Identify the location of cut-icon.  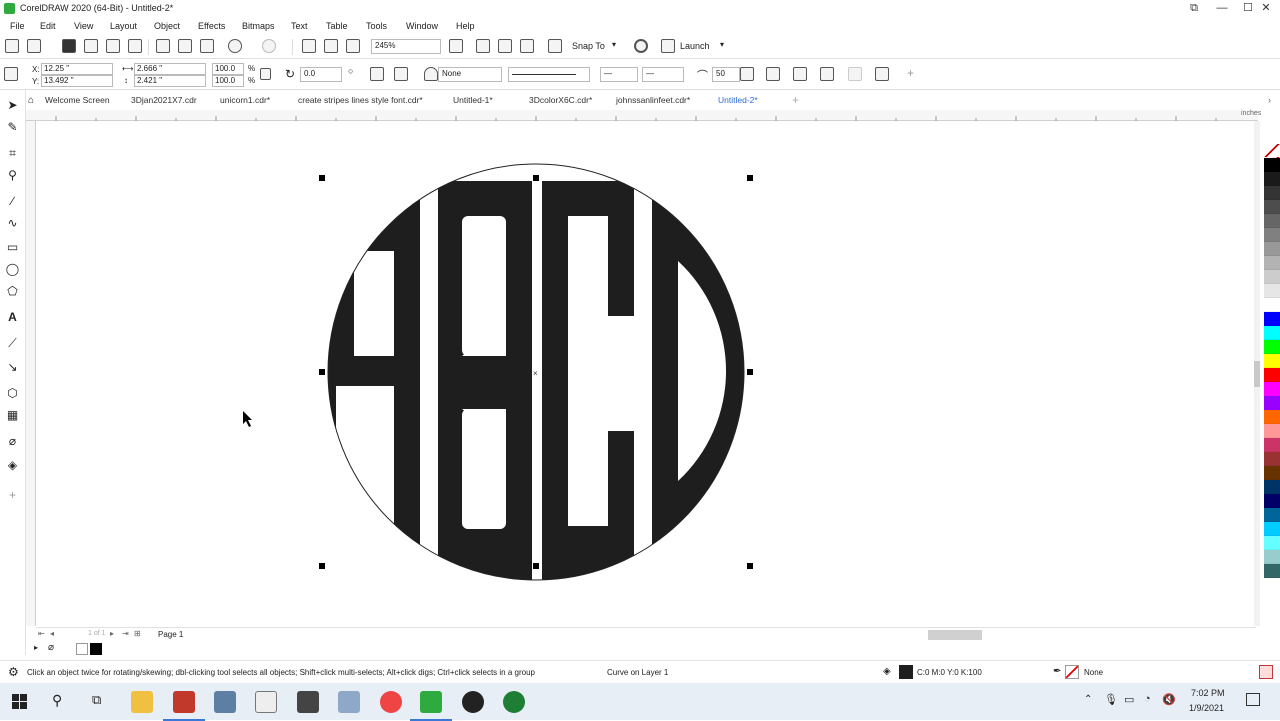
(163, 46).